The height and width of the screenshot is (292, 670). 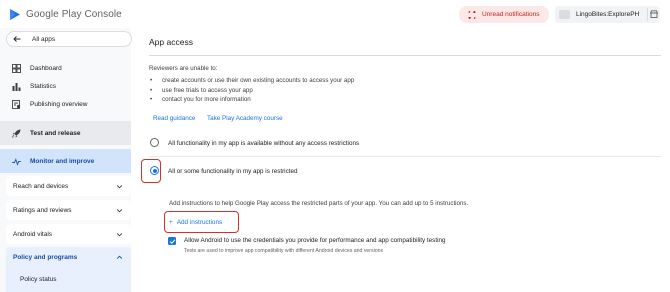 I want to click on sidebar-item-label: Policy status, so click(x=38, y=279).